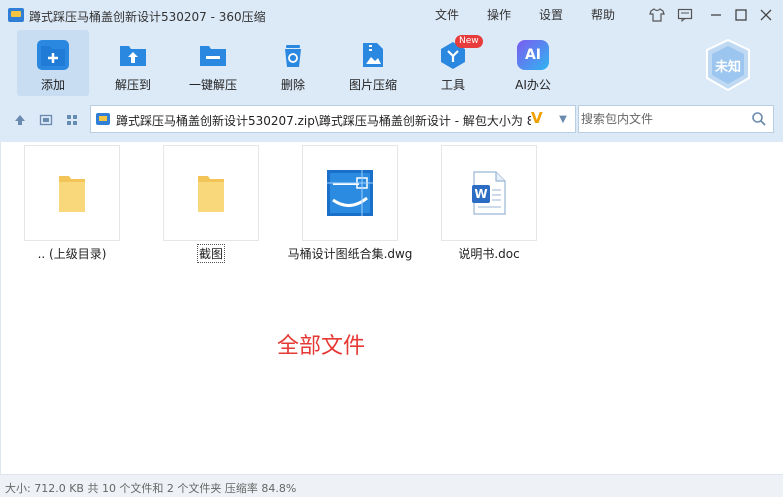  Describe the element at coordinates (603, 14) in the screenshot. I see `menu-help: 帮助` at that location.